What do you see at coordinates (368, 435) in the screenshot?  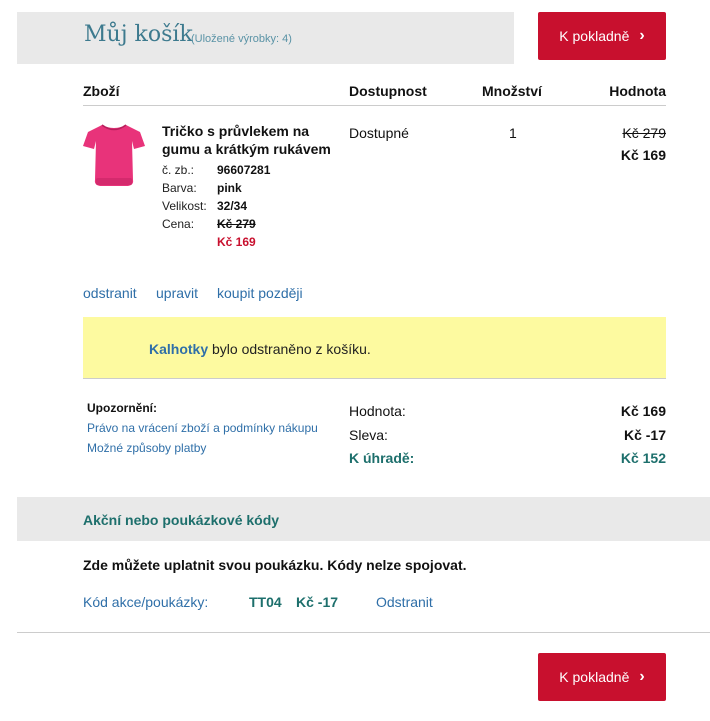 I see `summary-discount-label: Sleva:` at bounding box center [368, 435].